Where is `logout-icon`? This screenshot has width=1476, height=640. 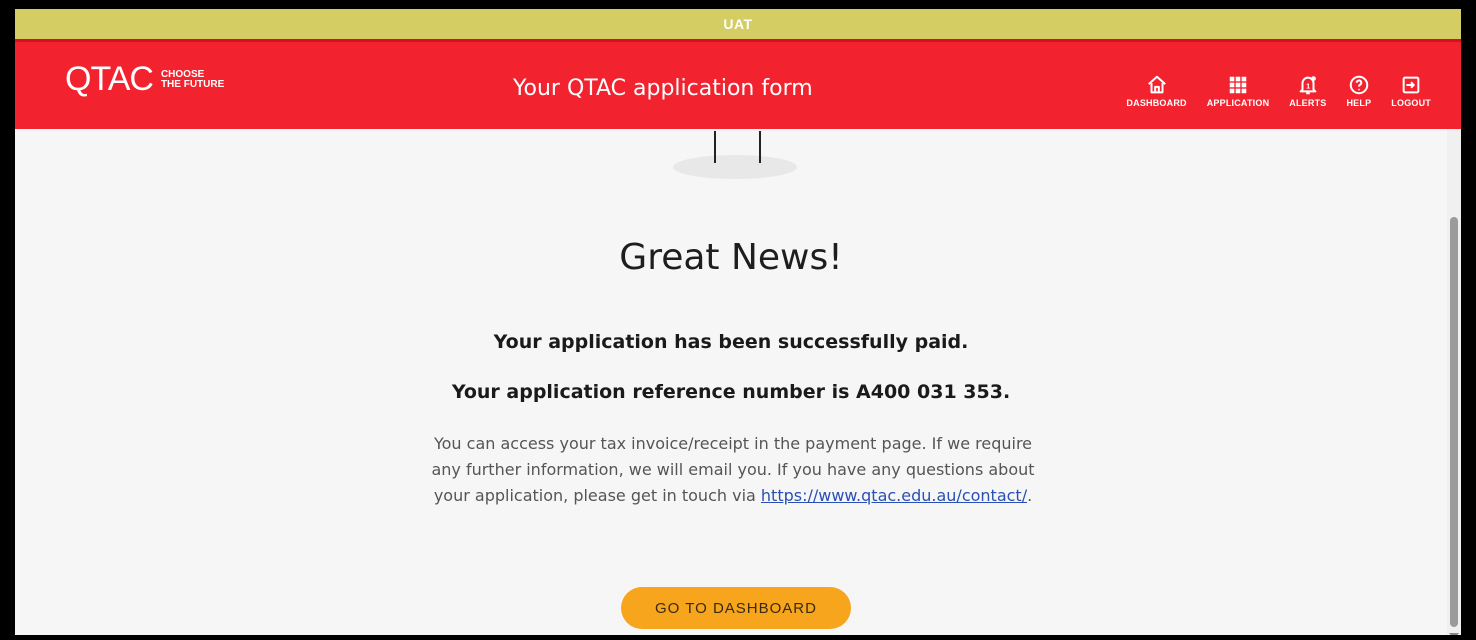 logout-icon is located at coordinates (1411, 85).